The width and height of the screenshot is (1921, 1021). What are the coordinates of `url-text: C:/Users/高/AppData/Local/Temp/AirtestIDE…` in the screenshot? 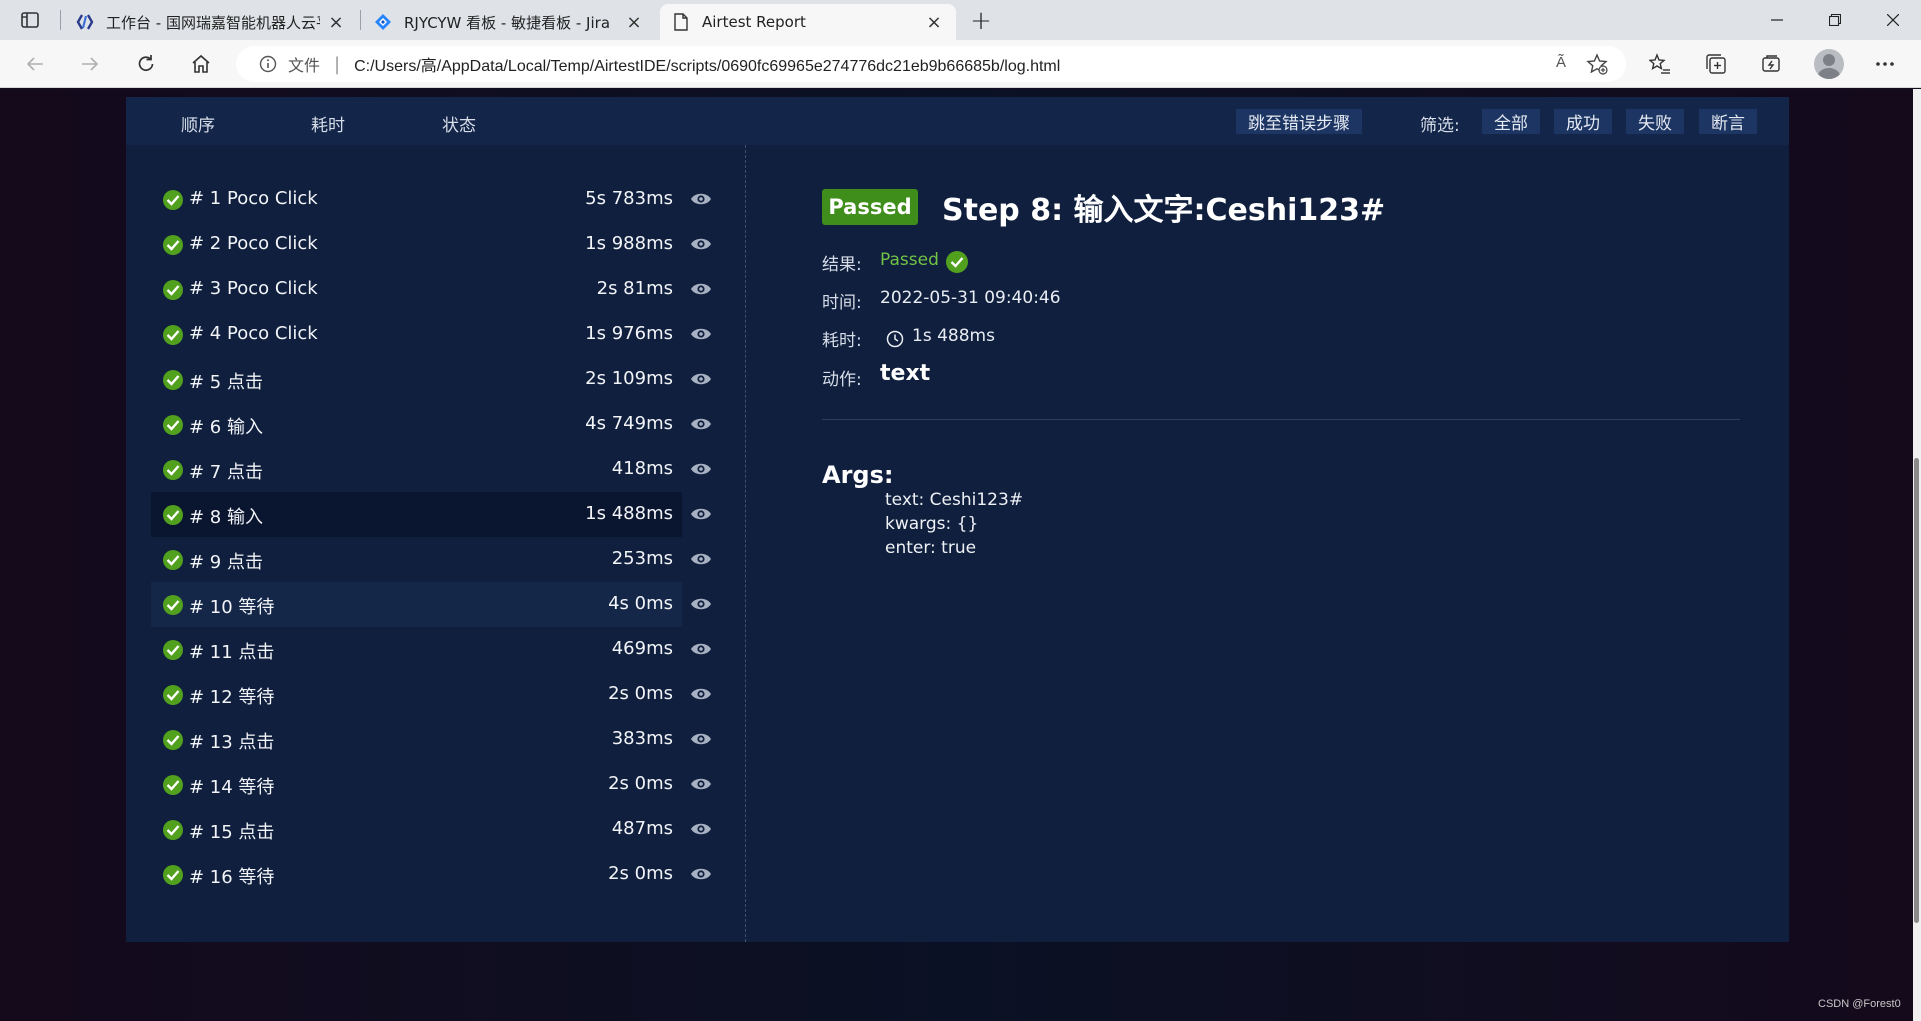 It's located at (707, 64).